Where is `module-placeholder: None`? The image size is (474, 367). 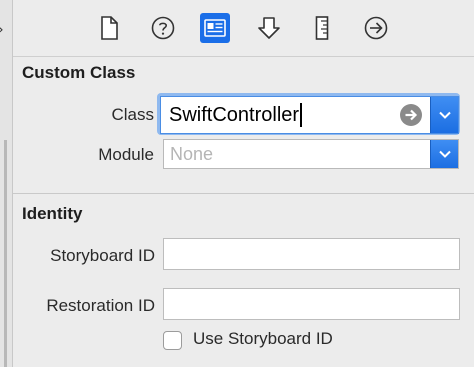 module-placeholder: None is located at coordinates (191, 154).